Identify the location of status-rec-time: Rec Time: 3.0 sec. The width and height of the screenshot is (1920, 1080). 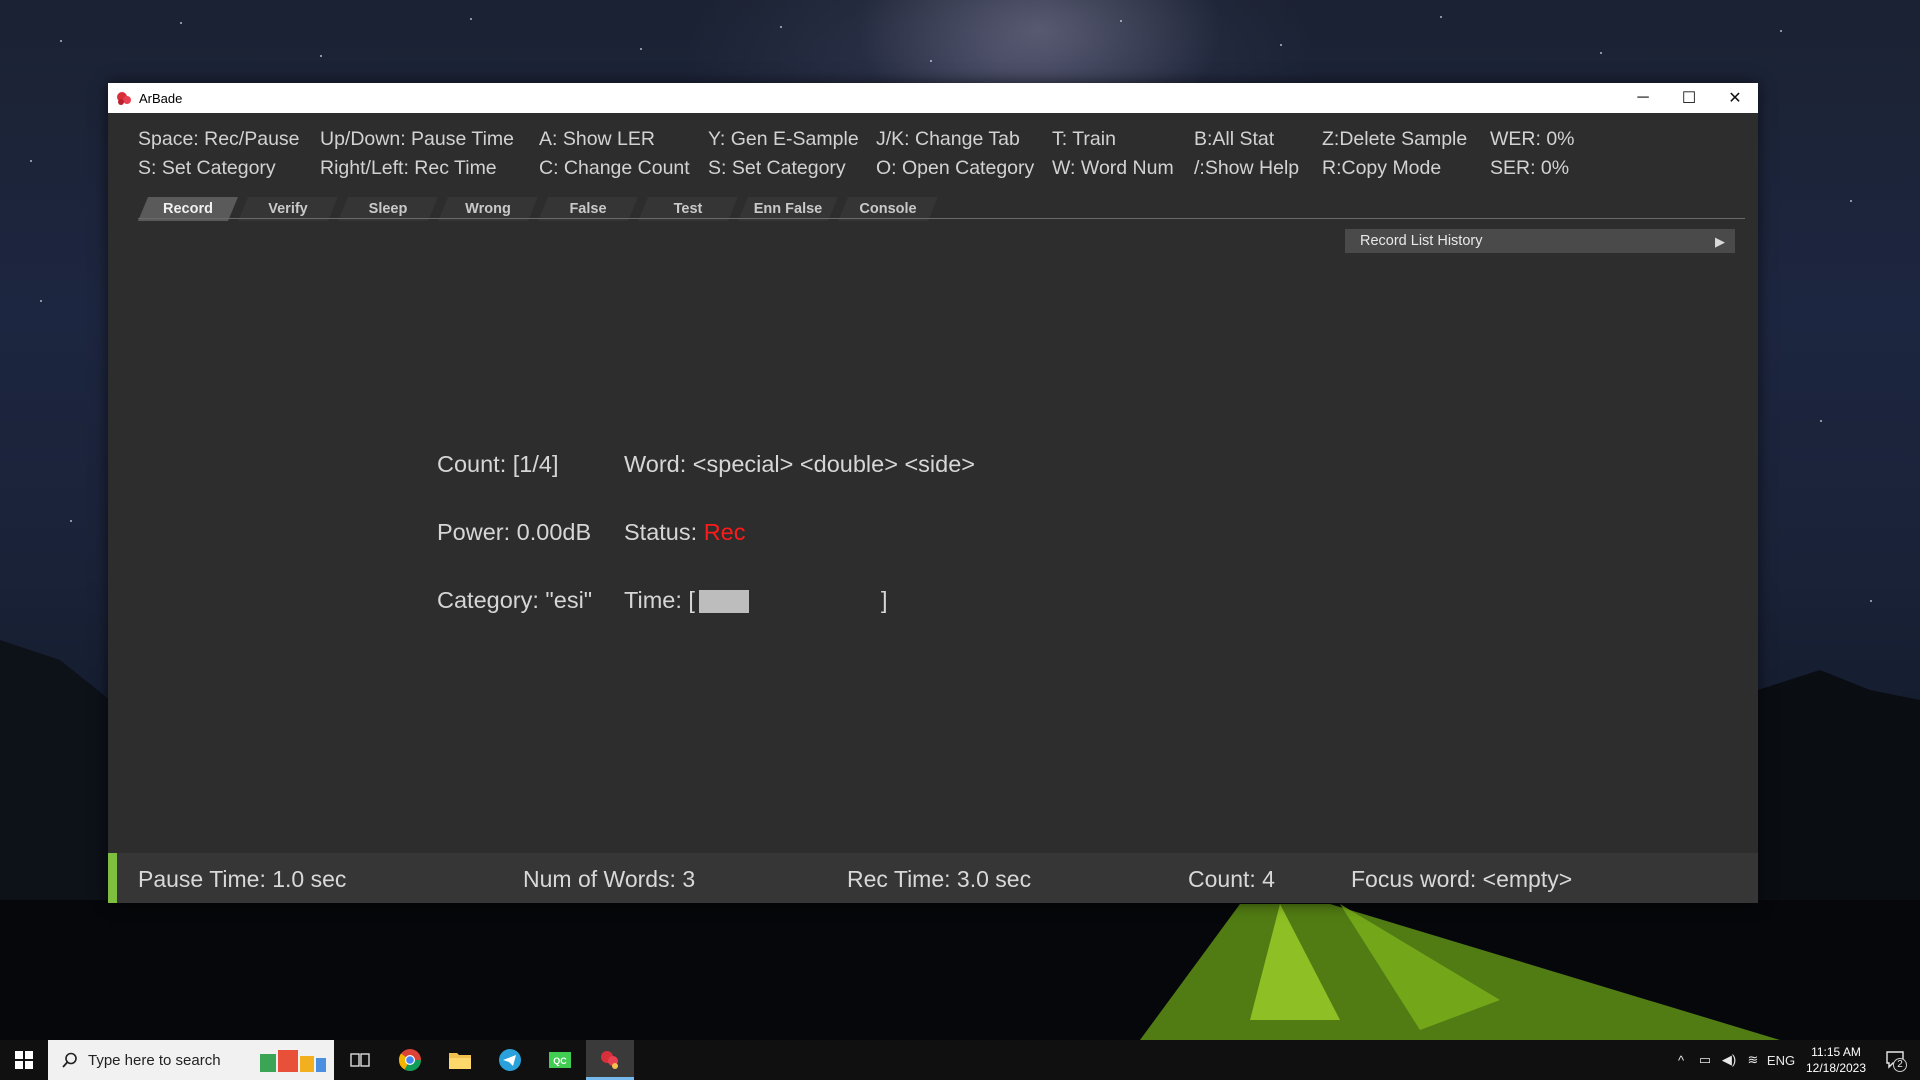
(939, 879).